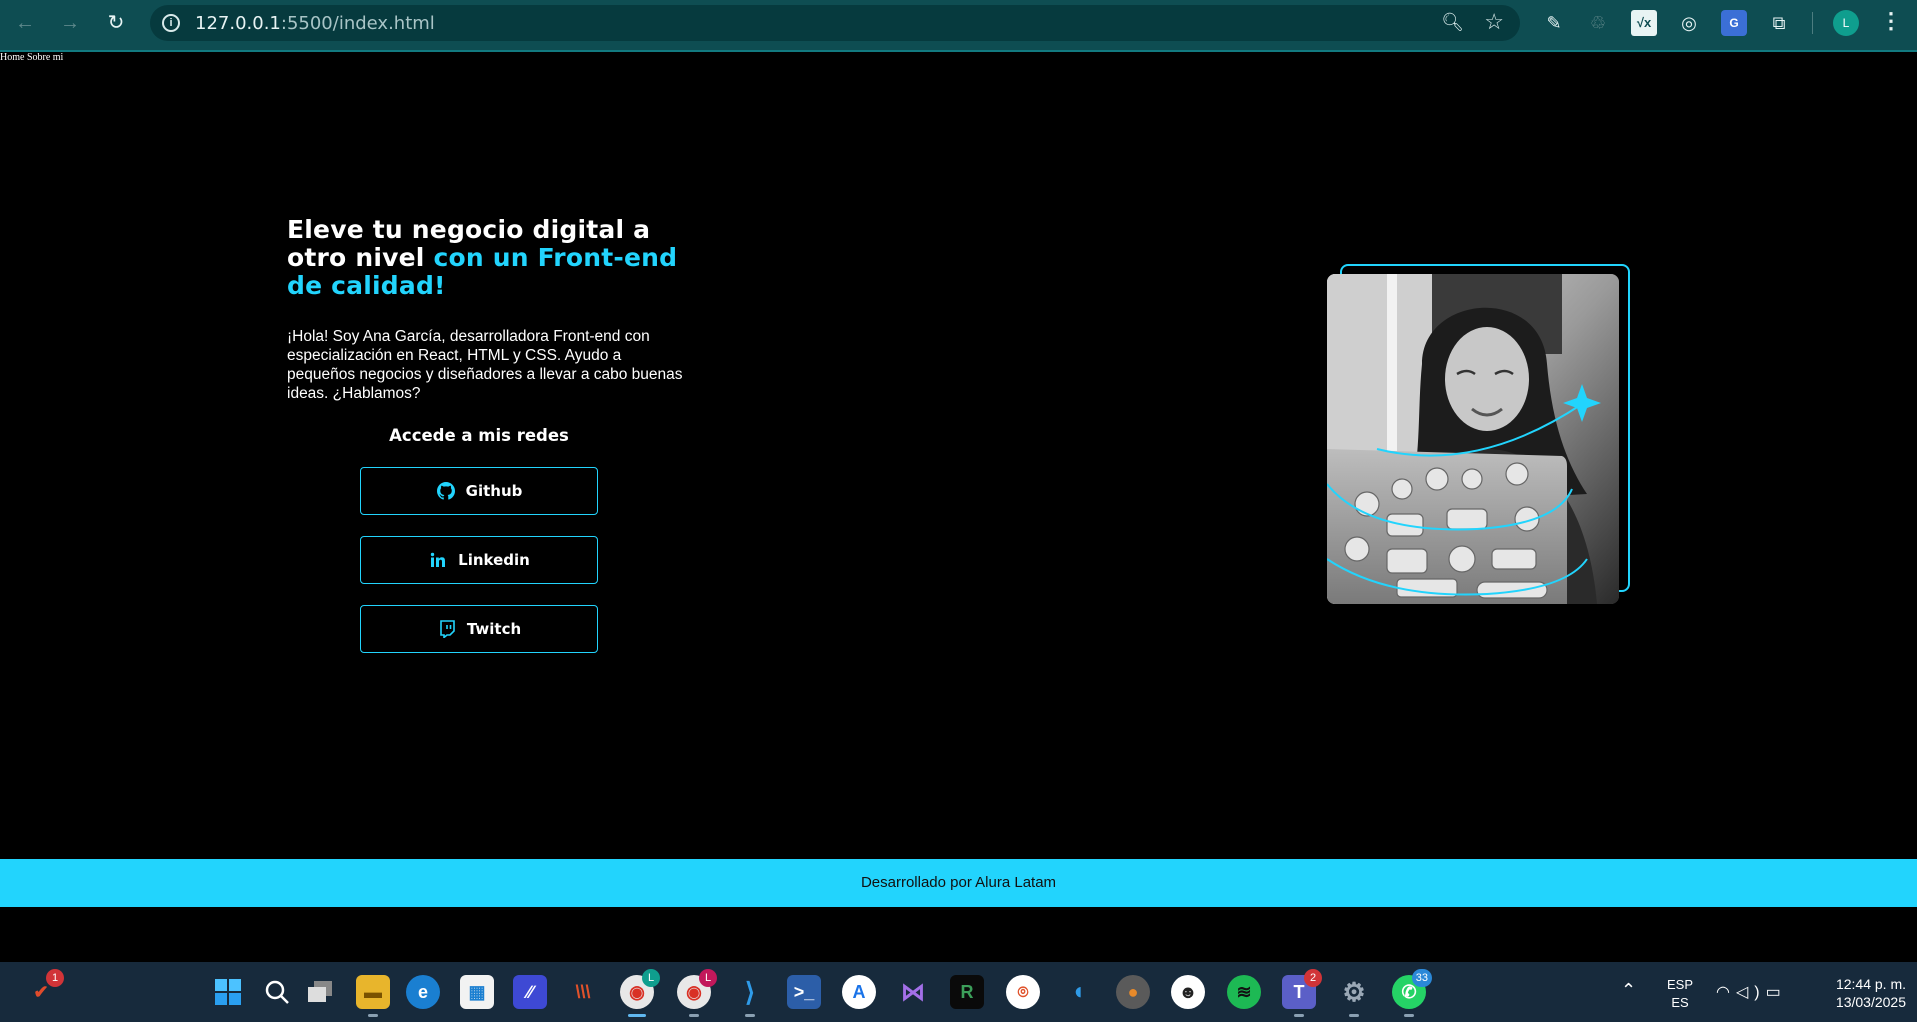 This screenshot has height=1022, width=1917. I want to click on github-label: Github, so click(494, 491).